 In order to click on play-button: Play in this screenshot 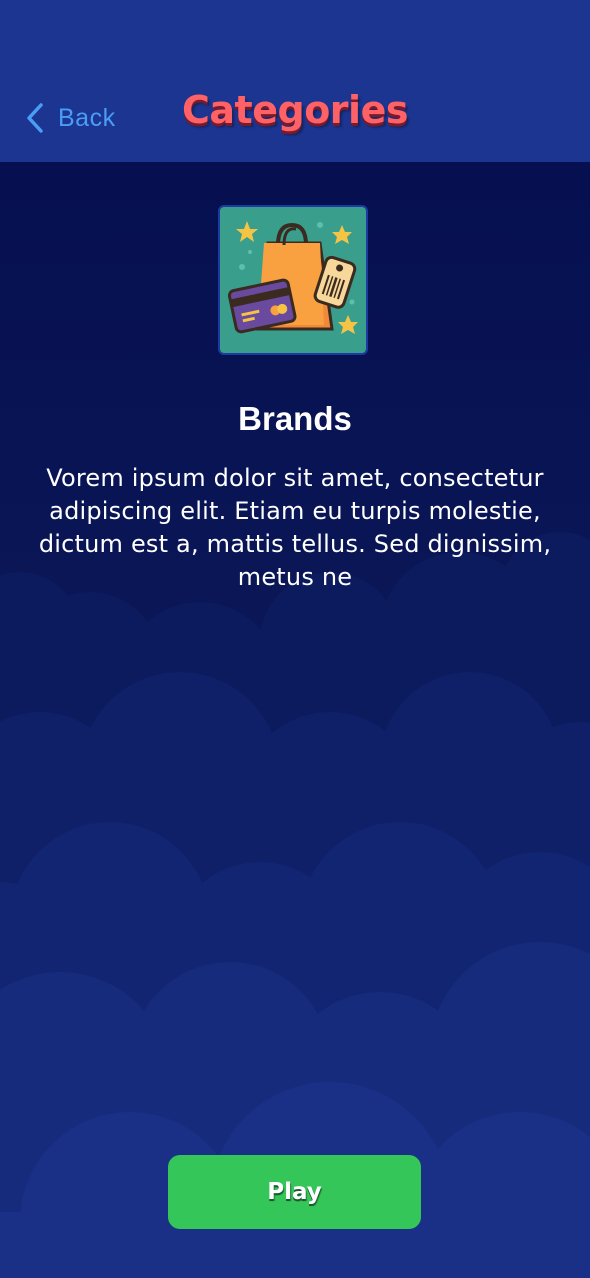, I will do `click(294, 1192)`.